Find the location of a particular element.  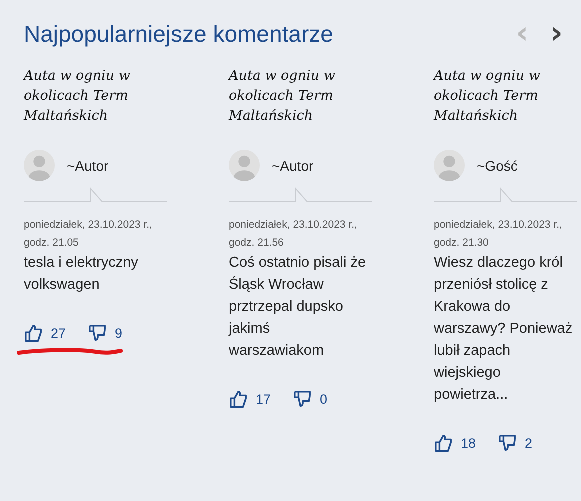

dislike-count: 2 is located at coordinates (529, 443).